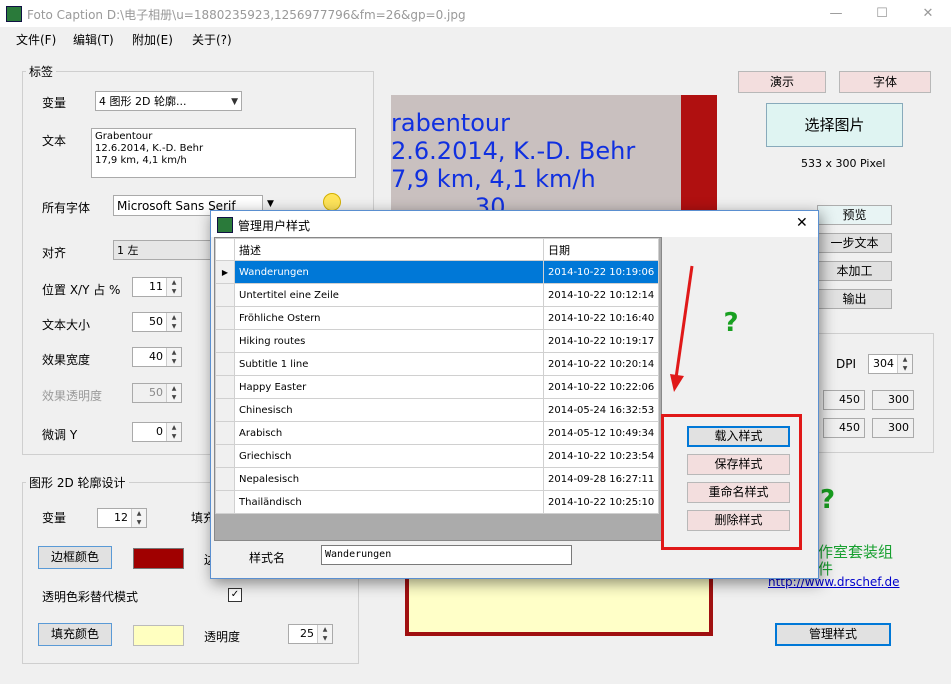 The image size is (951, 684). Describe the element at coordinates (157, 357) in the screenshot. I see `effect-width-spinner: 40 ▲ ▼` at that location.